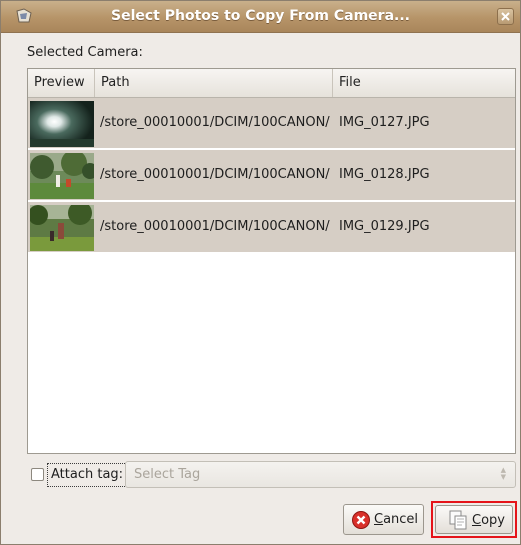 The width and height of the screenshot is (521, 545). Describe the element at coordinates (213, 83) in the screenshot. I see `column-header-path: Path` at that location.